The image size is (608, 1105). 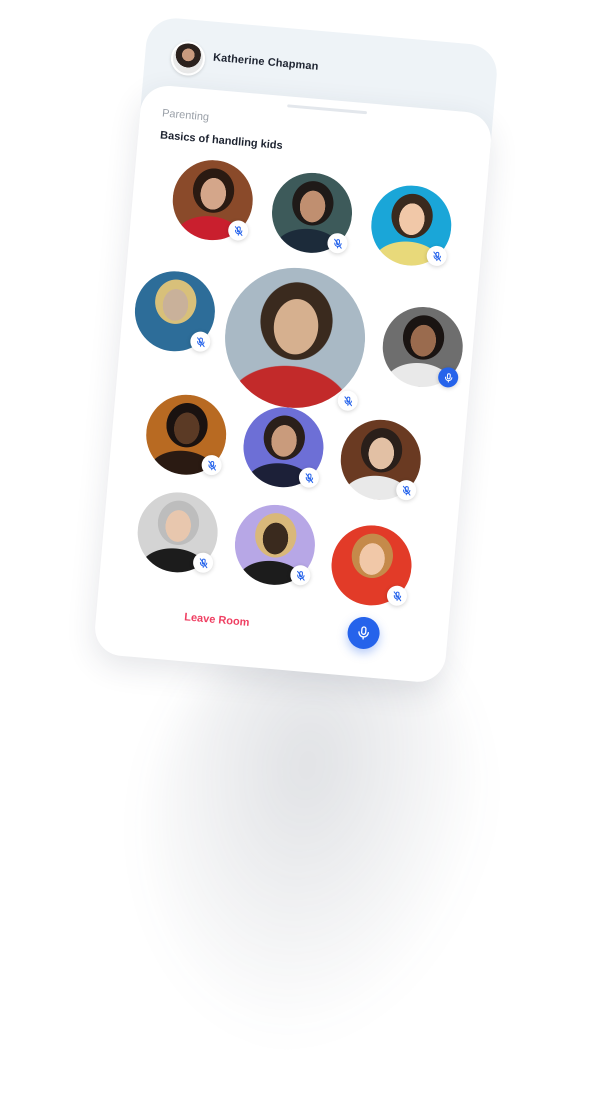 I want to click on room-category: Parenting, so click(x=185, y=115).